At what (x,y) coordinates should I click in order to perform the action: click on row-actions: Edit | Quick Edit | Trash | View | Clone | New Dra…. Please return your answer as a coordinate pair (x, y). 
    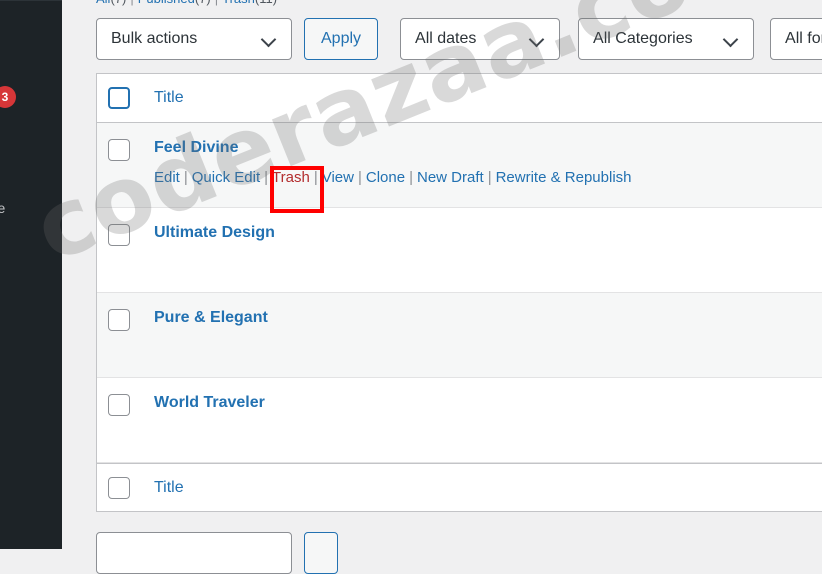
    Looking at the image, I should click on (393, 178).